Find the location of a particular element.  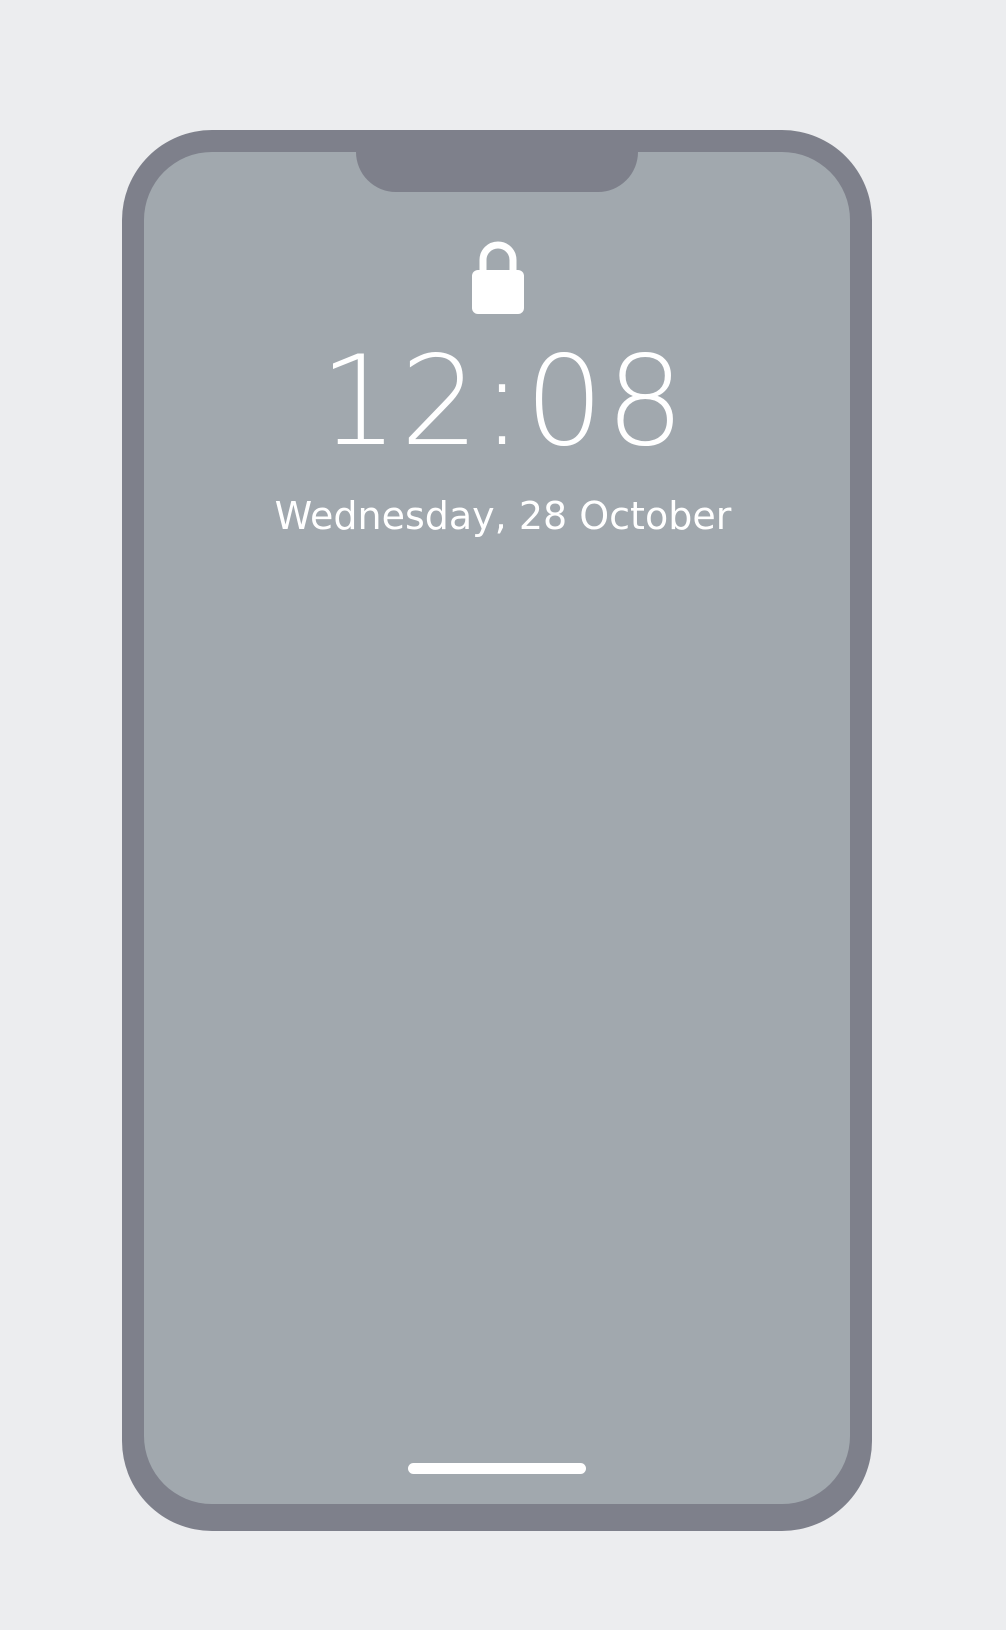

clock-date: Wednesday, 28 October is located at coordinates (503, 516).